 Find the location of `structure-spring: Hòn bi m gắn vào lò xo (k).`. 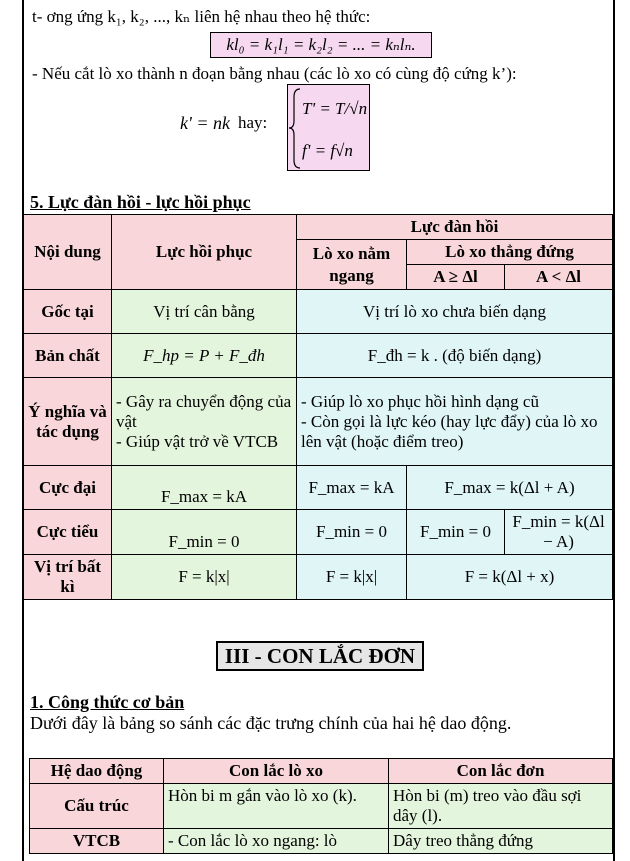

structure-spring: Hòn bi m gắn vào lò xo (k). is located at coordinates (276, 806).